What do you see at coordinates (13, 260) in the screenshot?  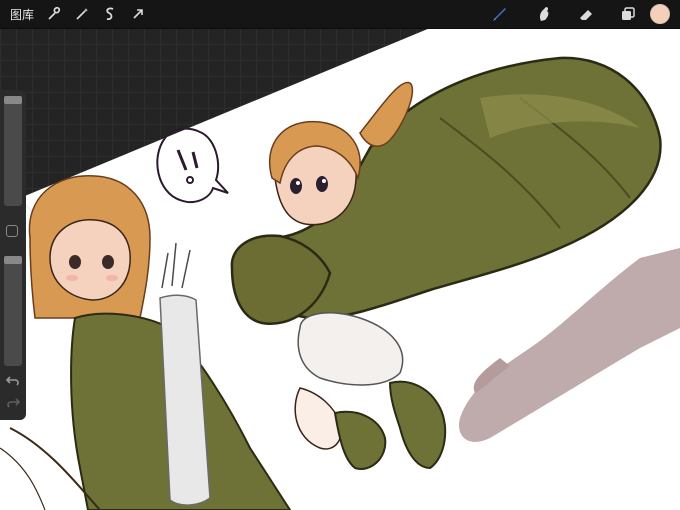 I see `opacity-thumb` at bounding box center [13, 260].